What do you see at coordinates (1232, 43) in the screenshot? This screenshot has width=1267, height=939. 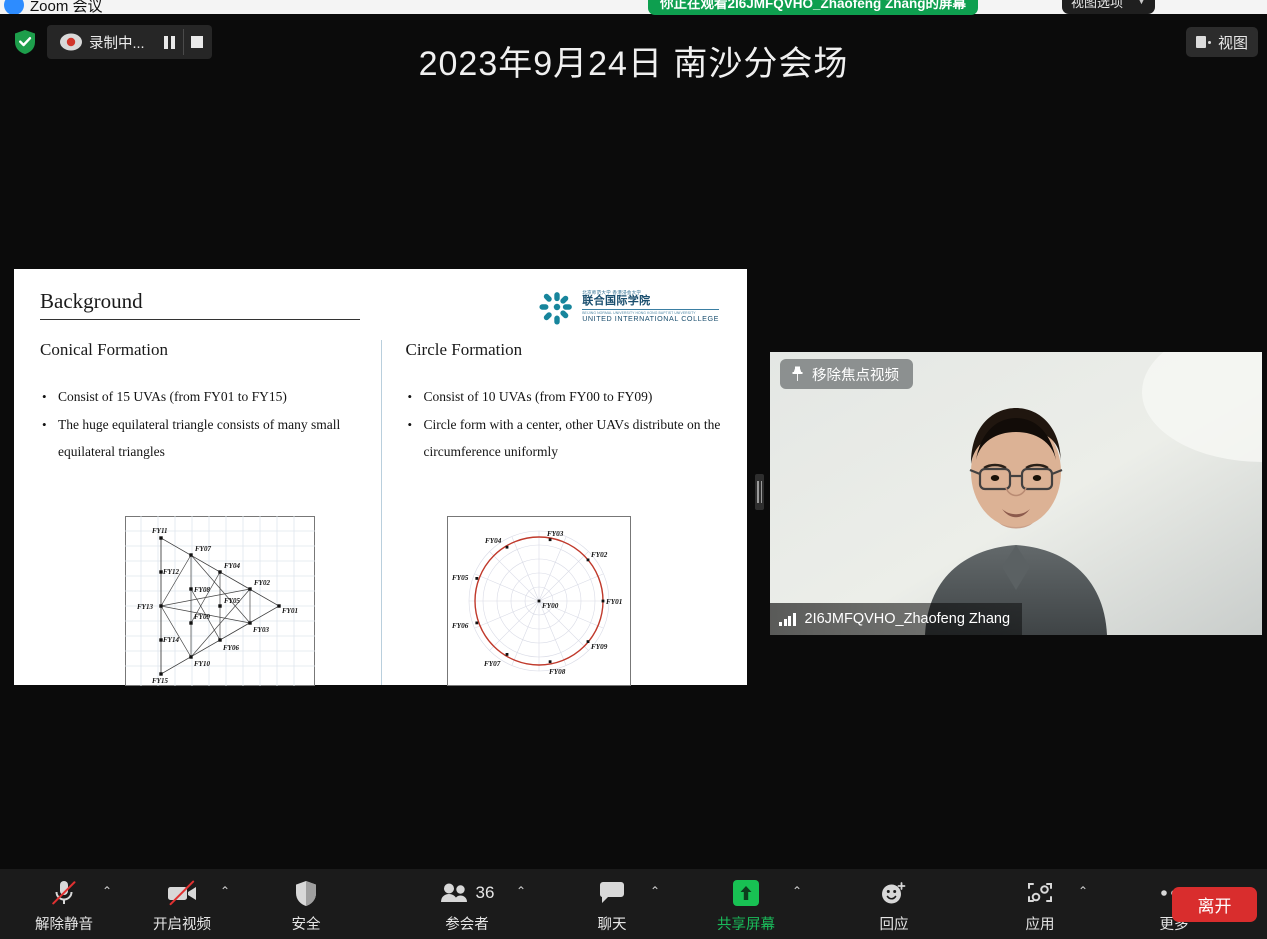 I see `view-button-label: 视图` at bounding box center [1232, 43].